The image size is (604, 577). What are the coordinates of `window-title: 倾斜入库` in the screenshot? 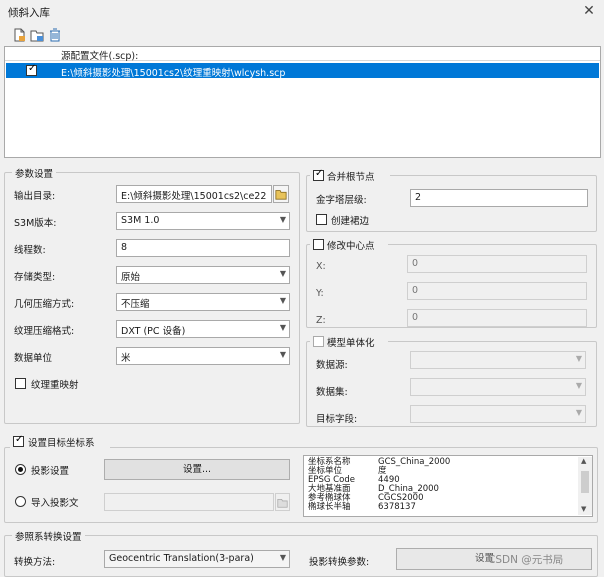 It's located at (29, 13).